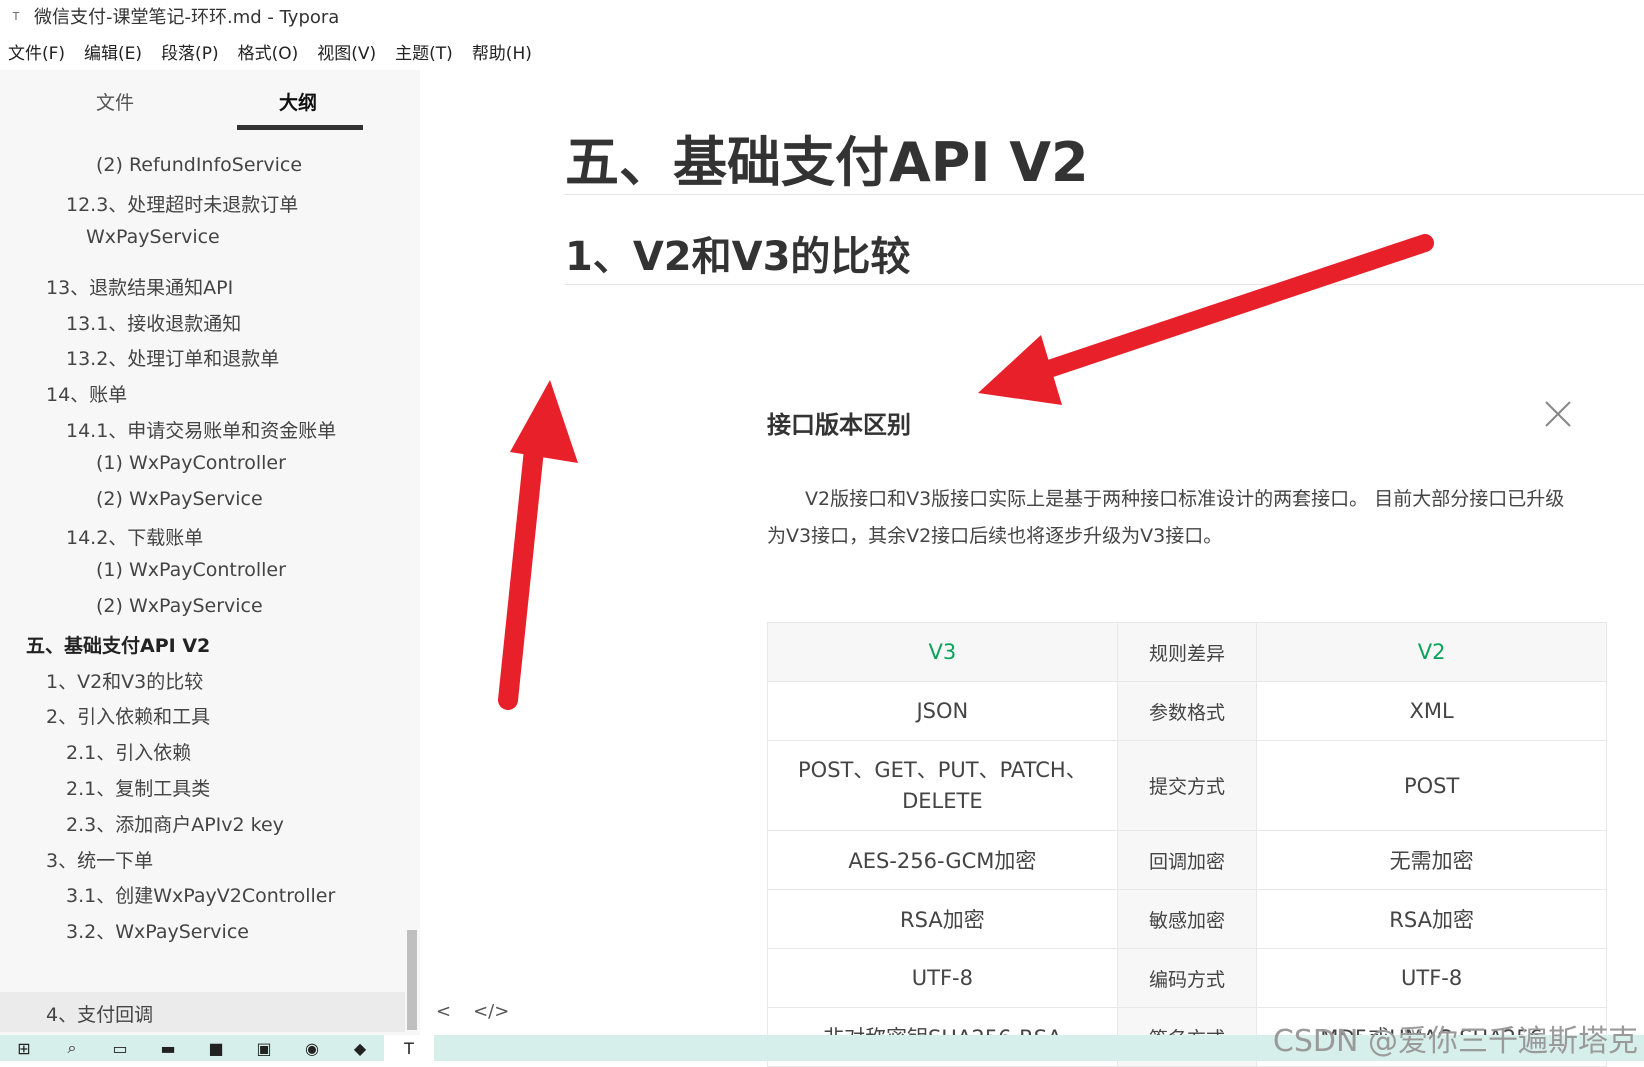 The image size is (1644, 1067). I want to click on cell-rule: 参数格式, so click(1187, 711).